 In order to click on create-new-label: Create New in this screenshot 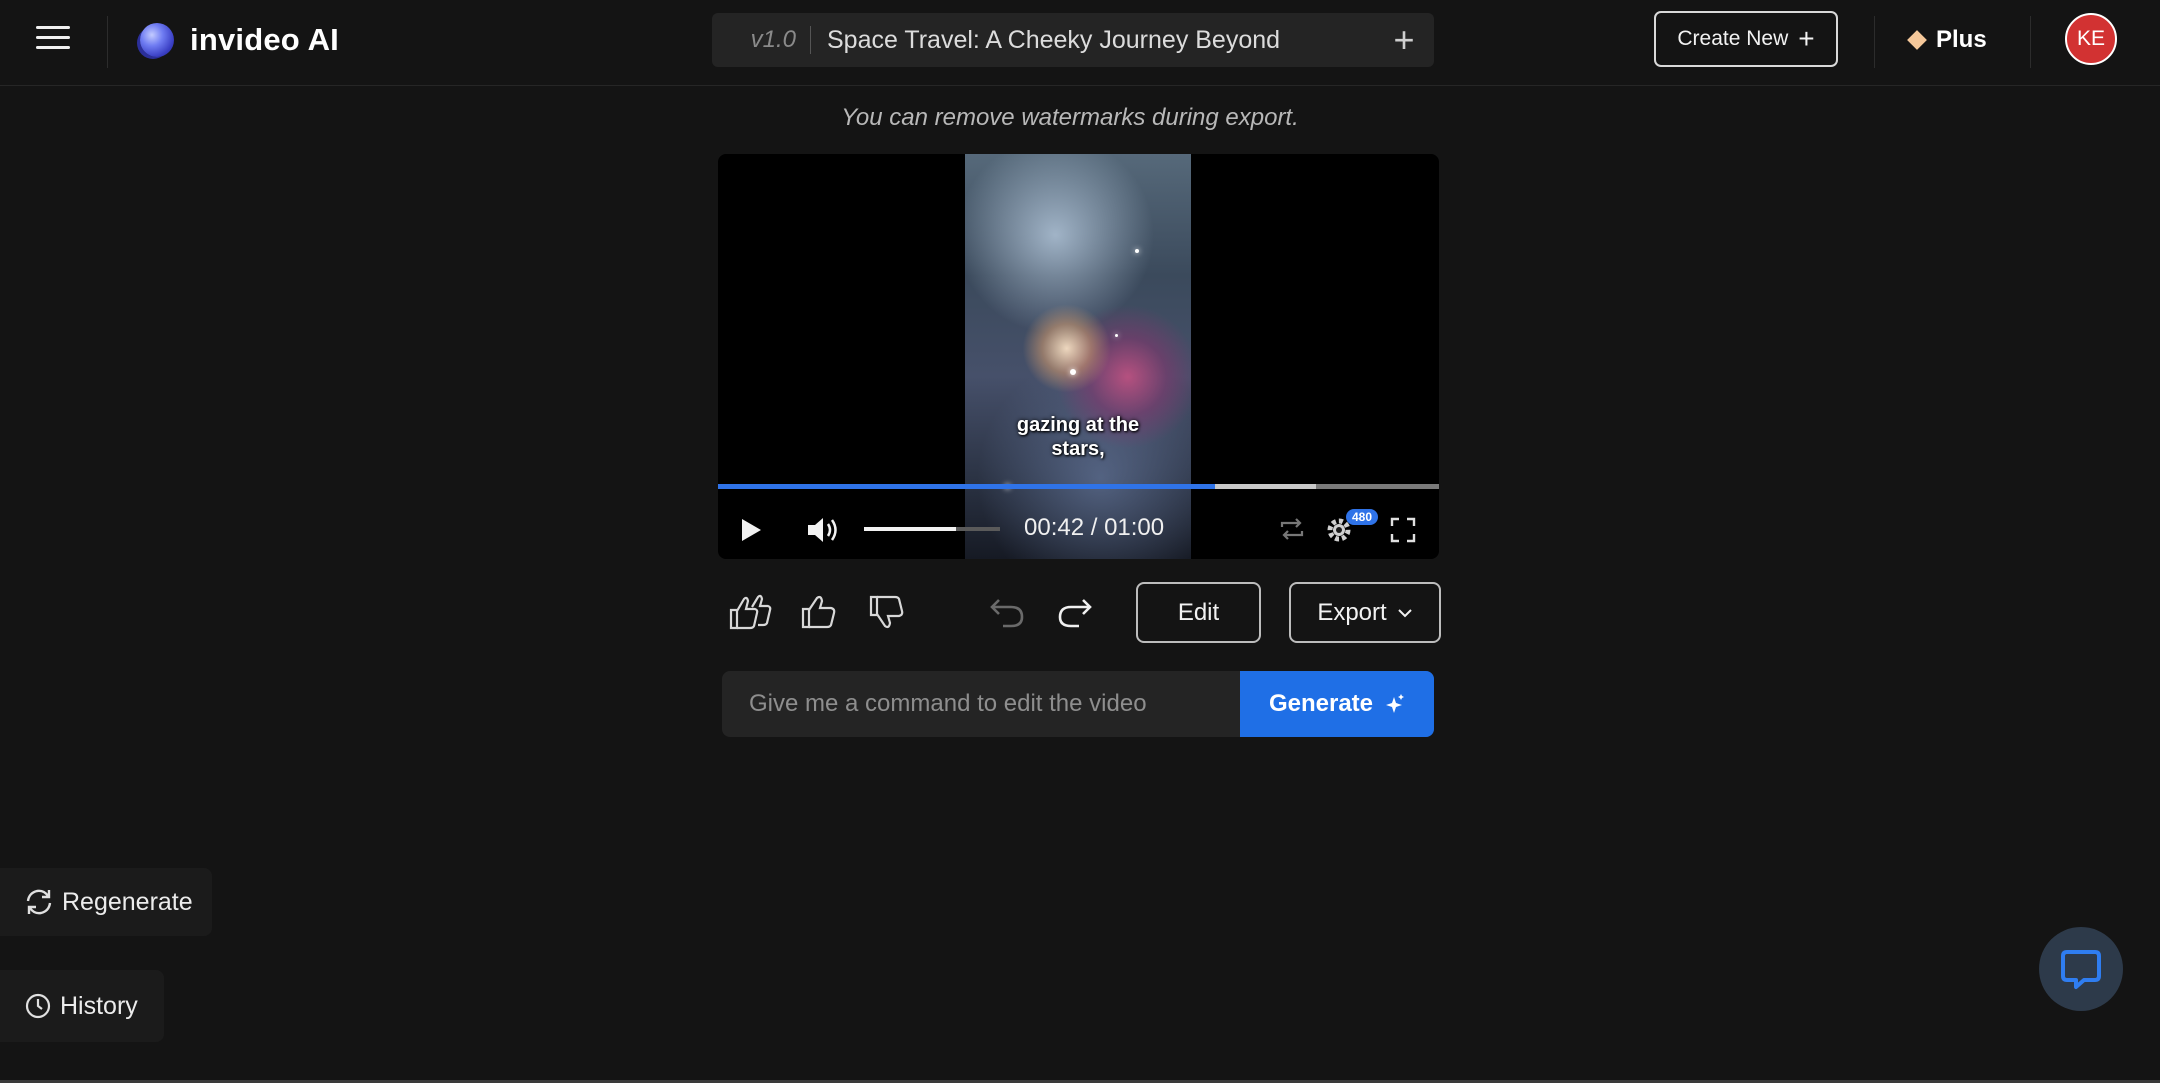, I will do `click(1732, 39)`.